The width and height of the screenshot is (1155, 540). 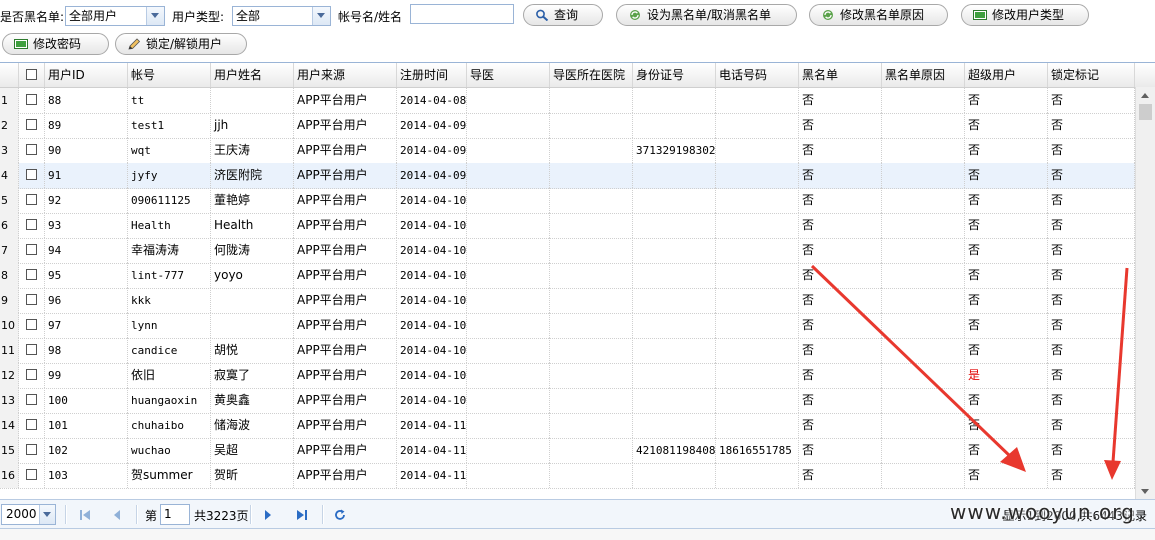 What do you see at coordinates (591, 350) in the screenshot?
I see `cell-guide-hospital` at bounding box center [591, 350].